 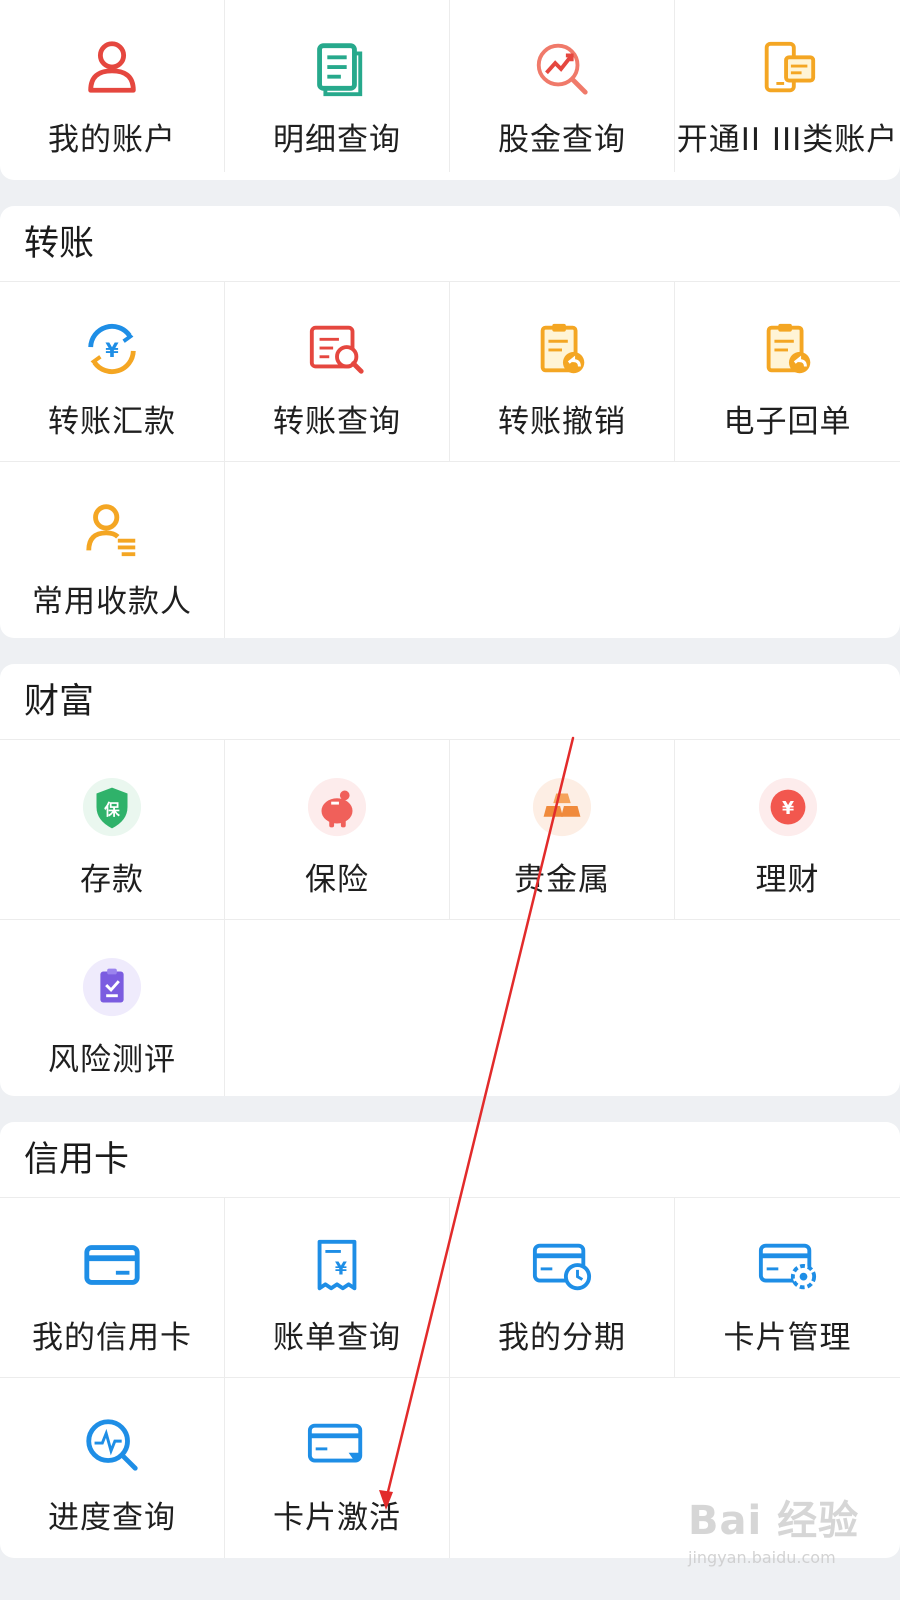 I want to click on wealth-section-title: 财富, so click(x=450, y=702).